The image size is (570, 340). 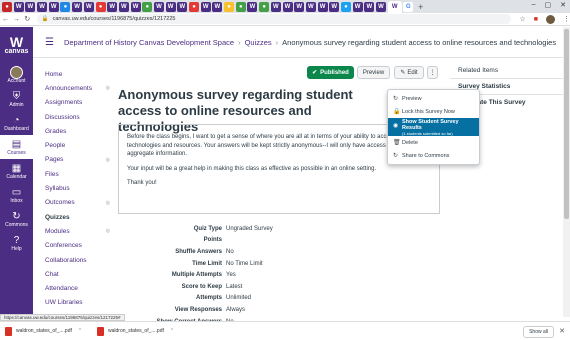 I want to click on global-nav-help: ? Help, so click(x=16, y=243).